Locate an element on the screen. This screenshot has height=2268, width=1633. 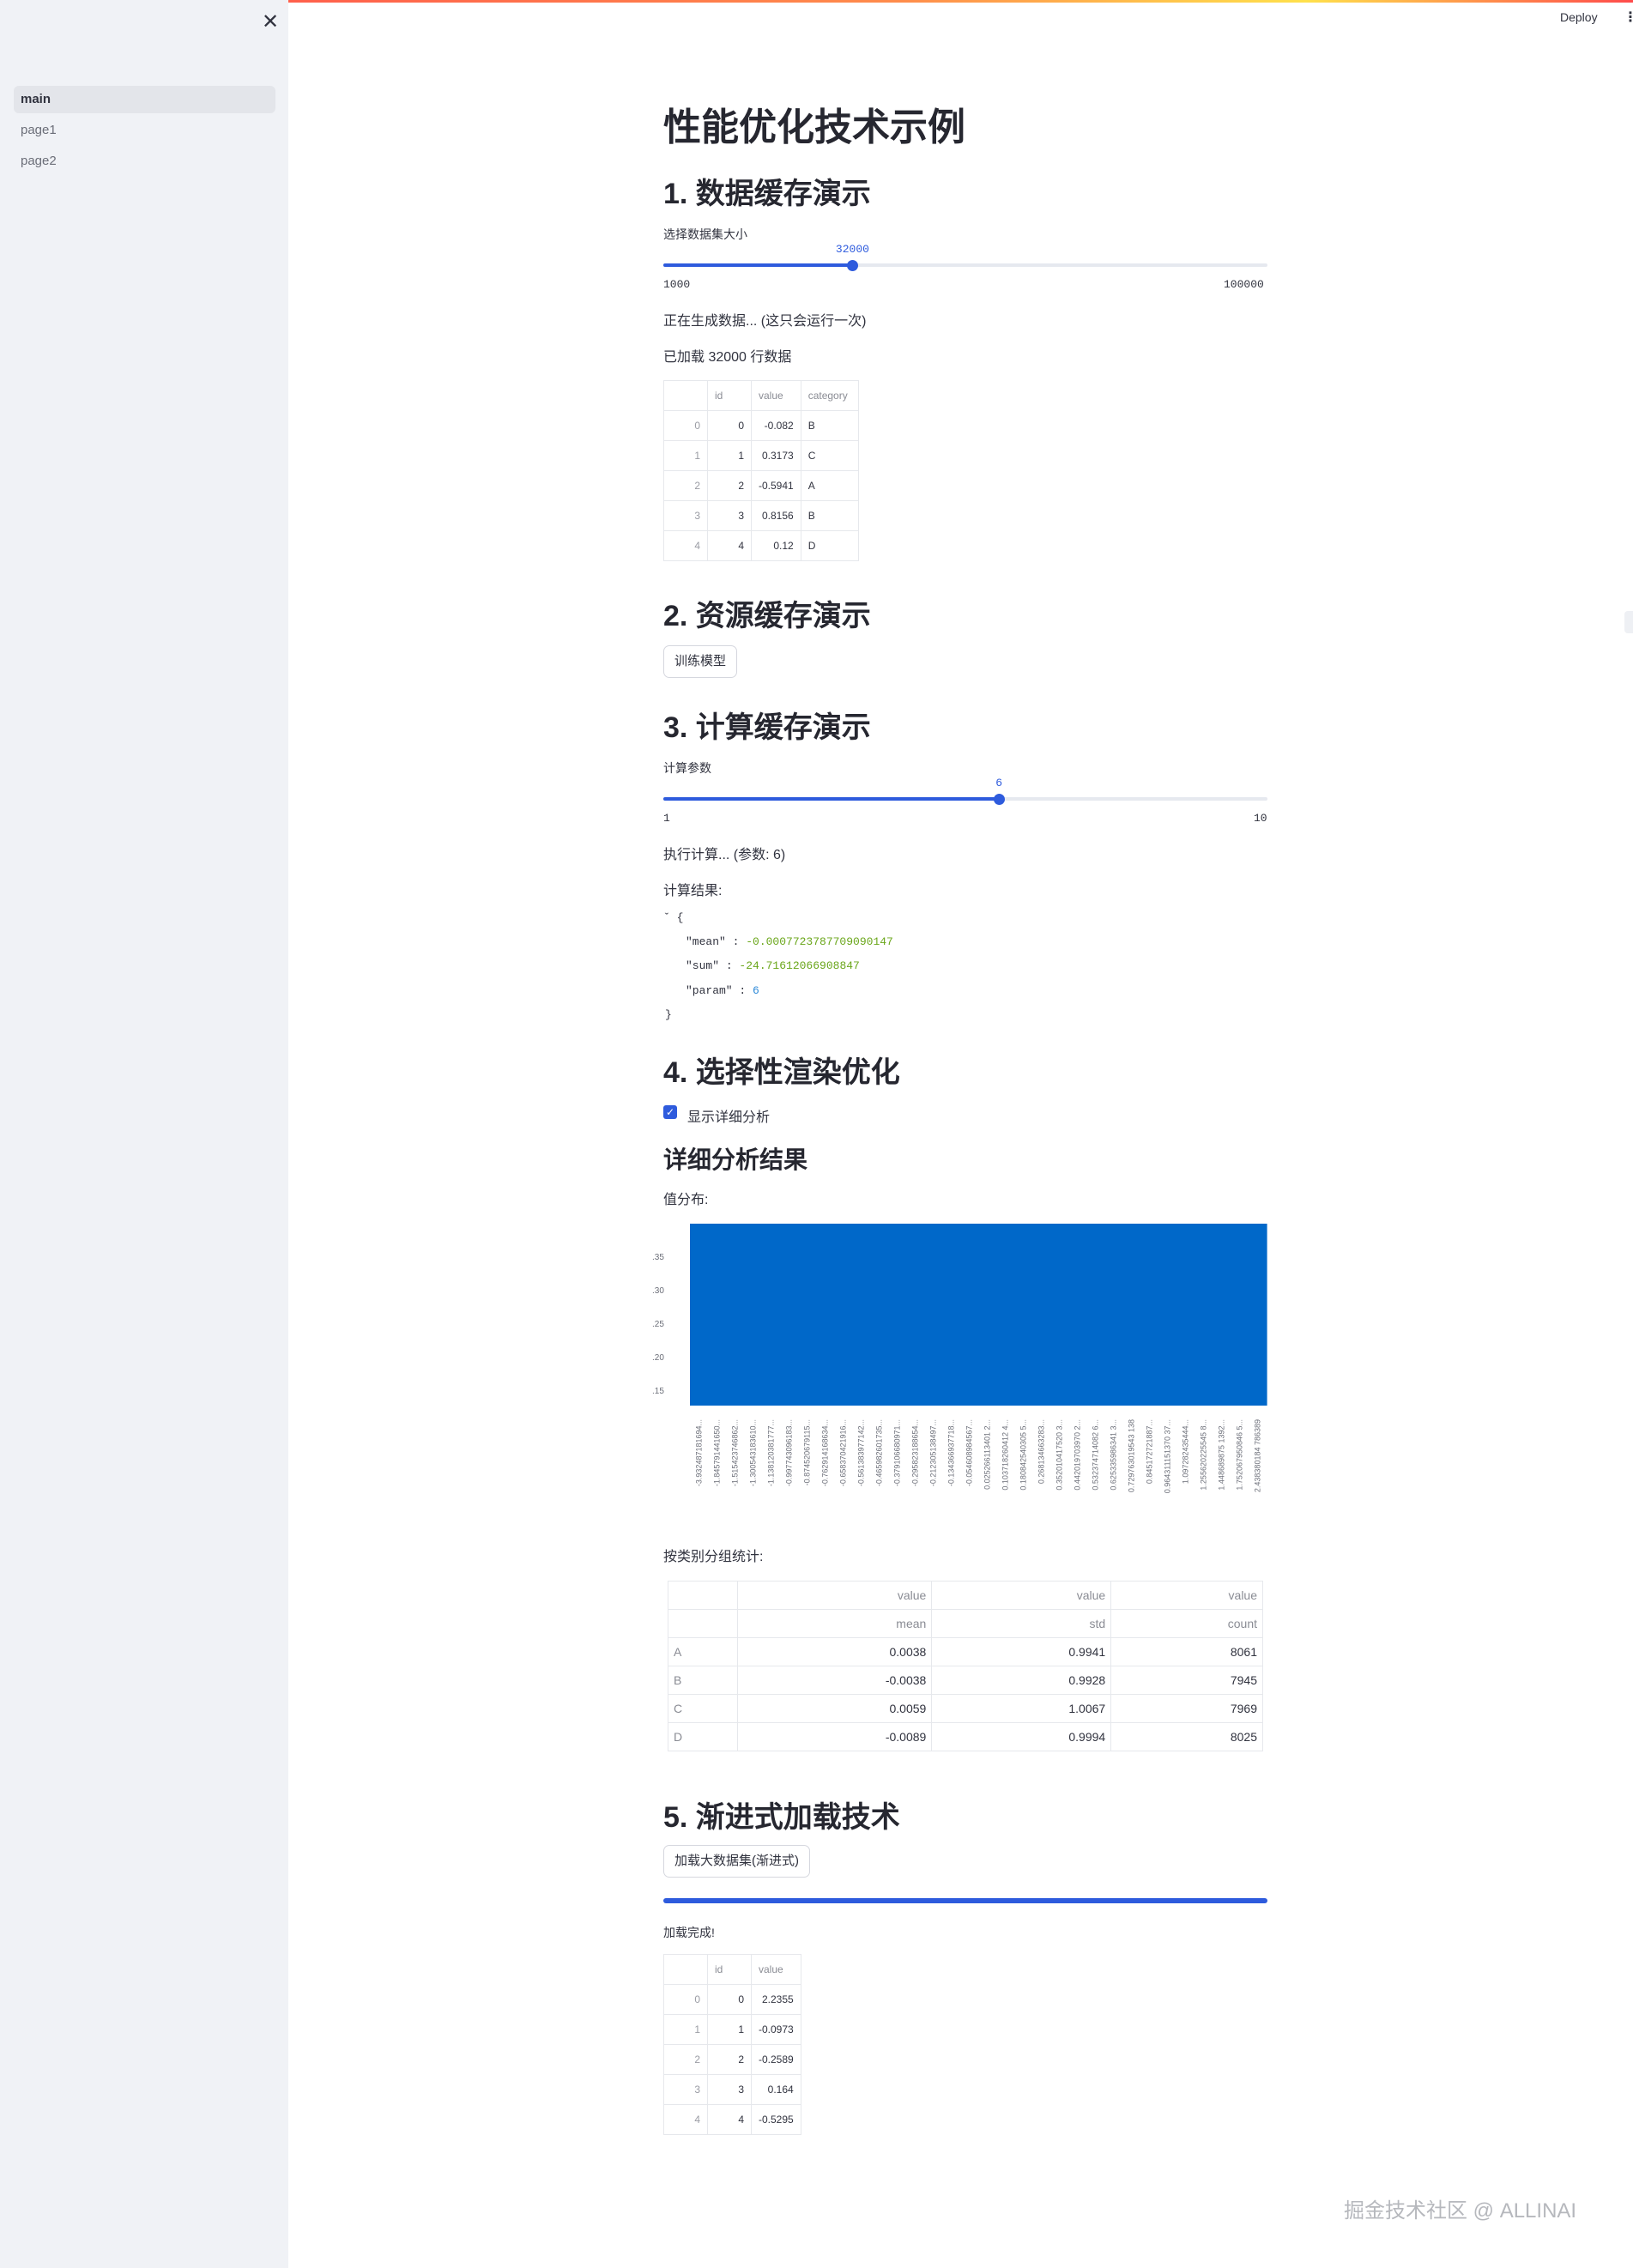
cell-mean: -0.0089 is located at coordinates (834, 1736).